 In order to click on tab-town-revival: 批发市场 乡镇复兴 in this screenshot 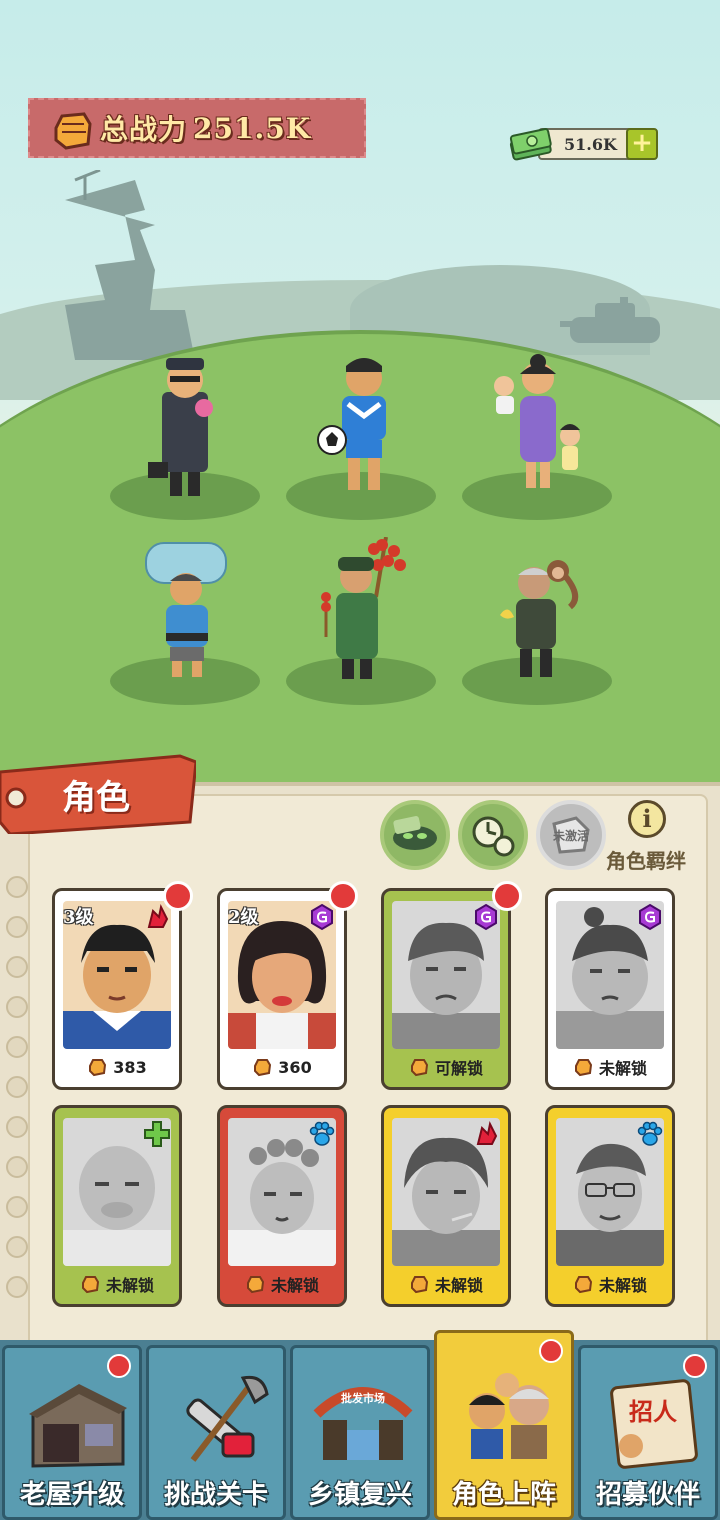, I will do `click(360, 1432)`.